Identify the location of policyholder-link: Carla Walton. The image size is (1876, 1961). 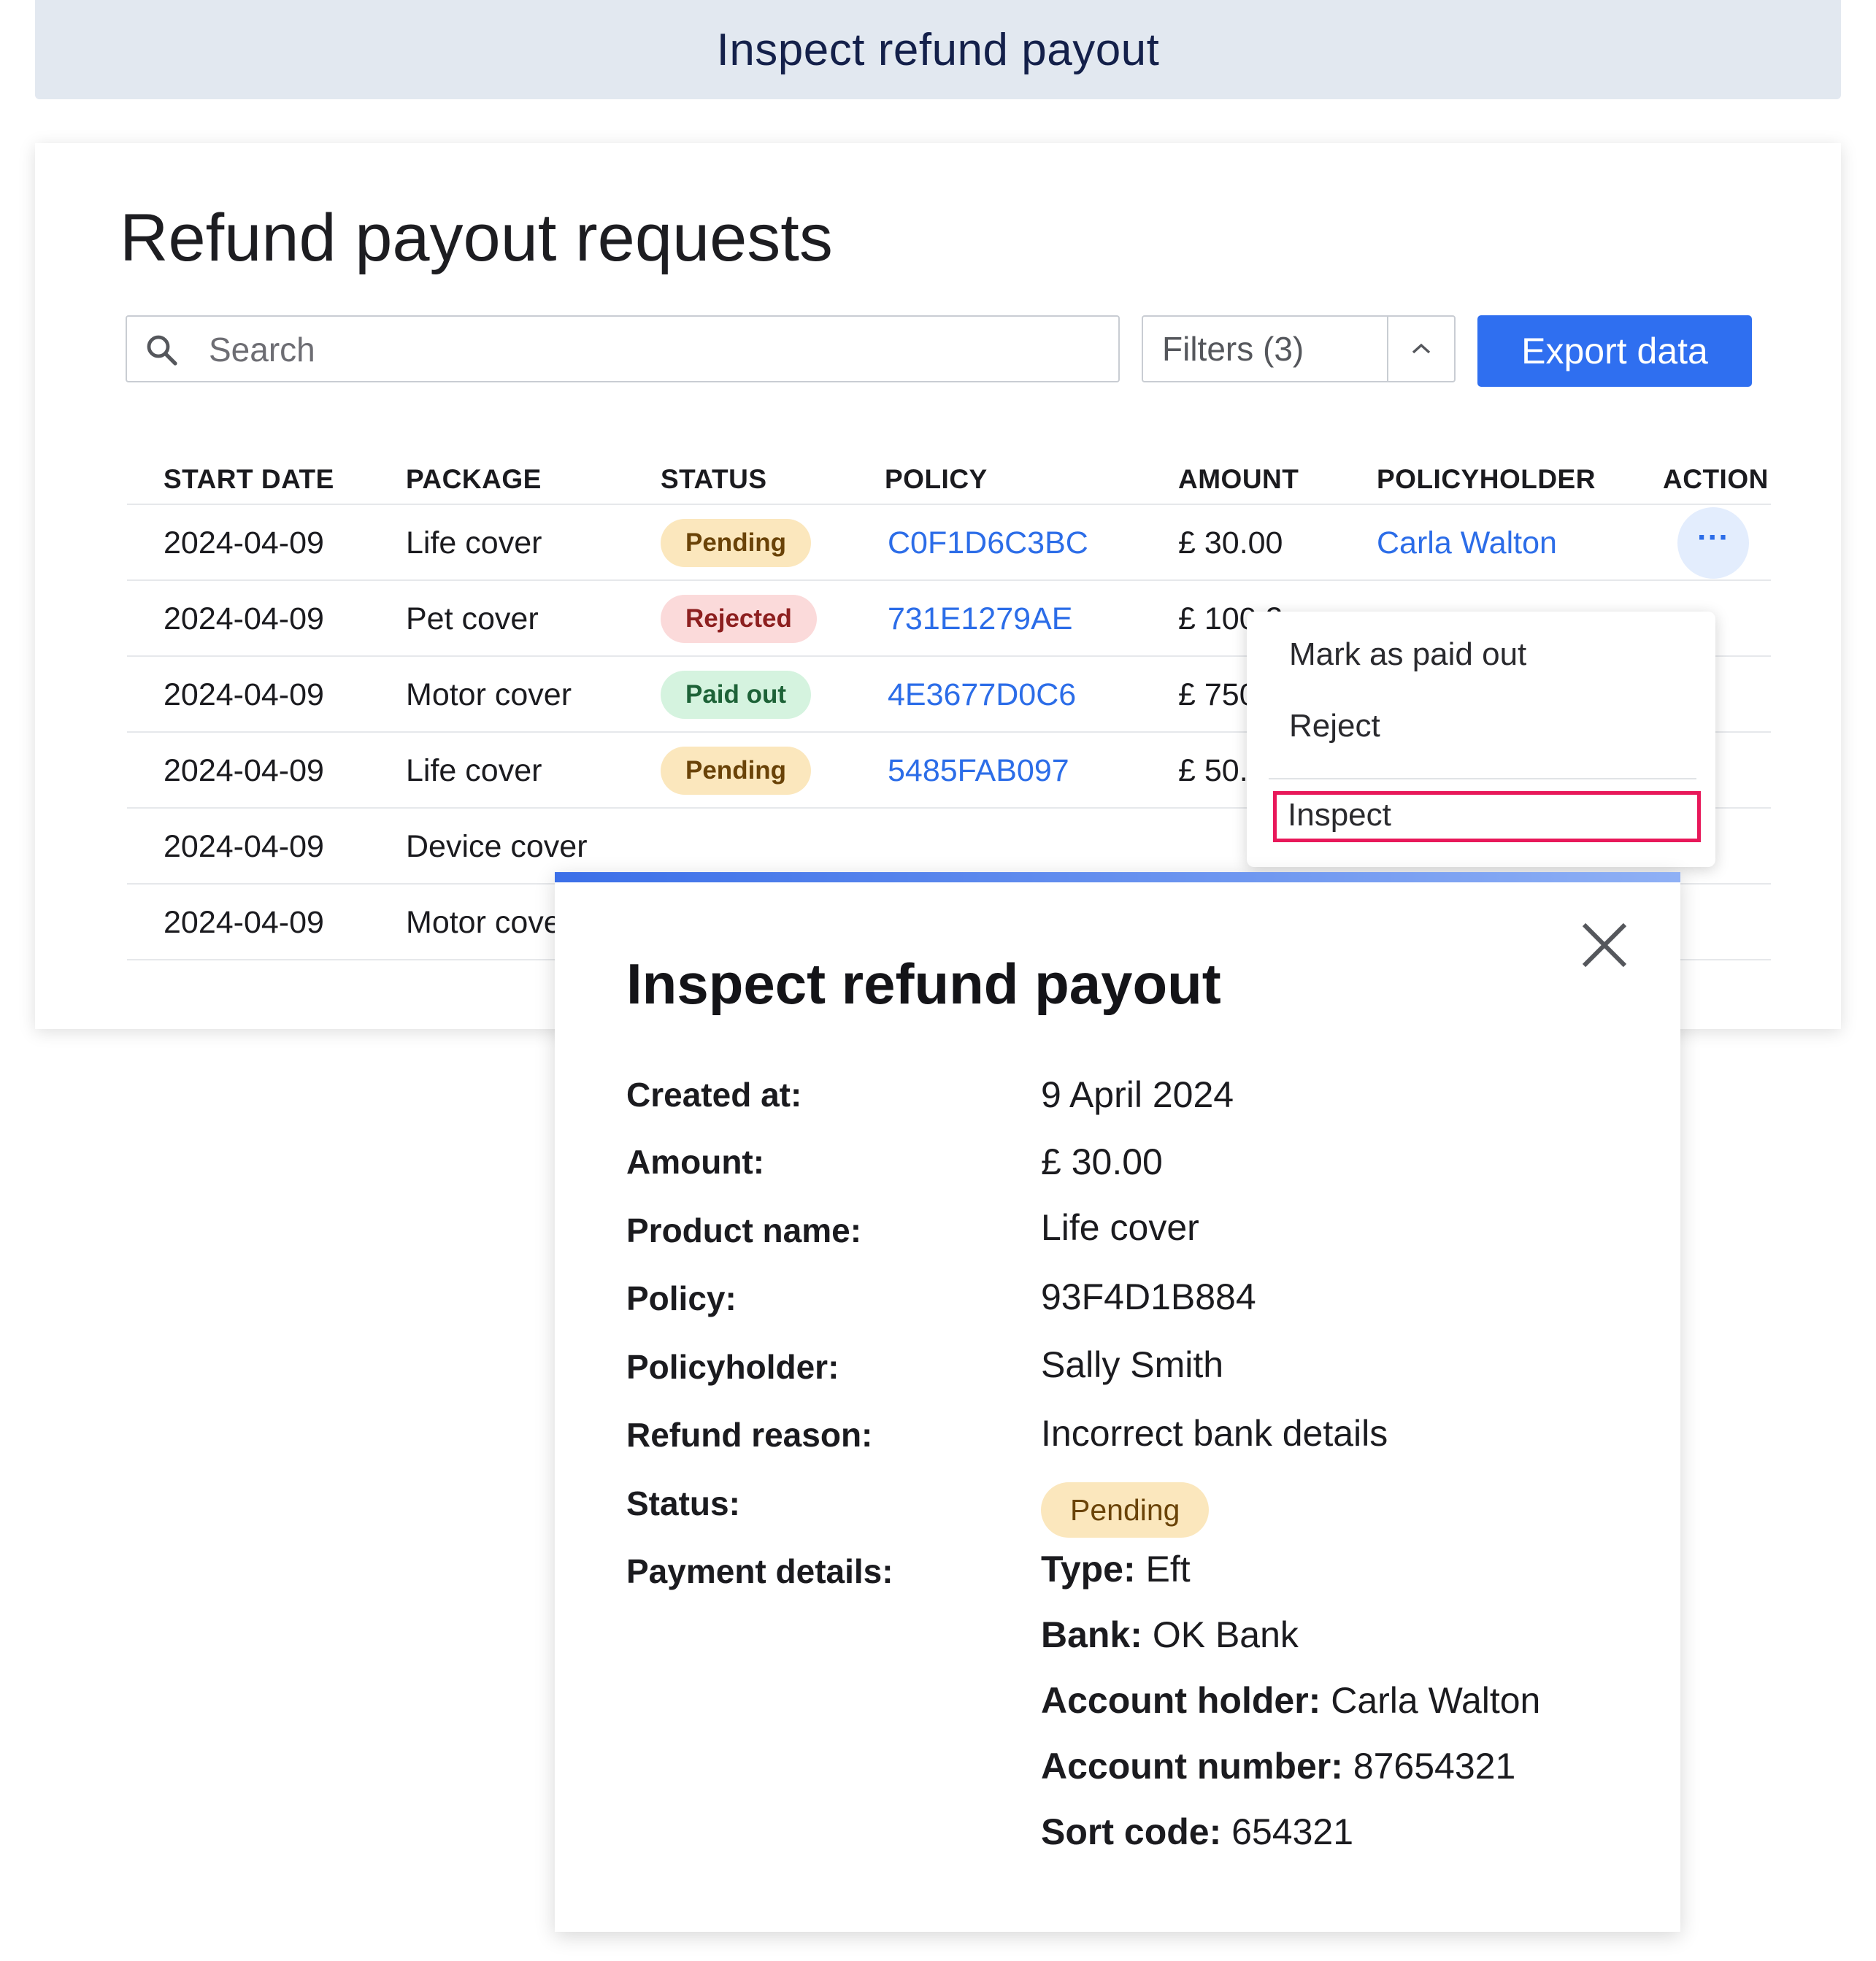
(1467, 543).